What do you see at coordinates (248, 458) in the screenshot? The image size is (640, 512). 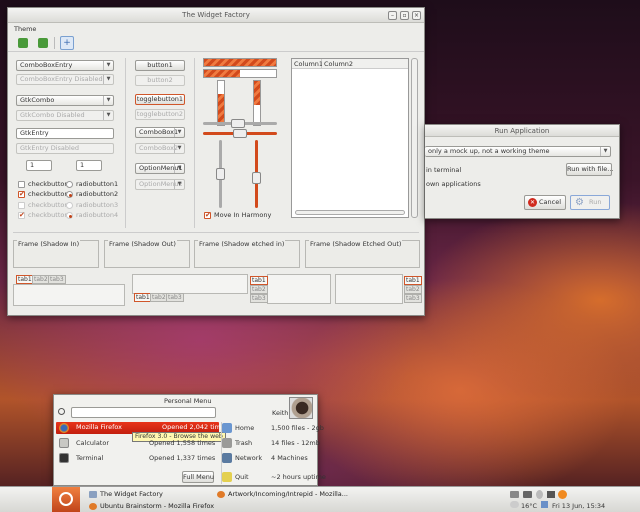 I see `place-name: Network` at bounding box center [248, 458].